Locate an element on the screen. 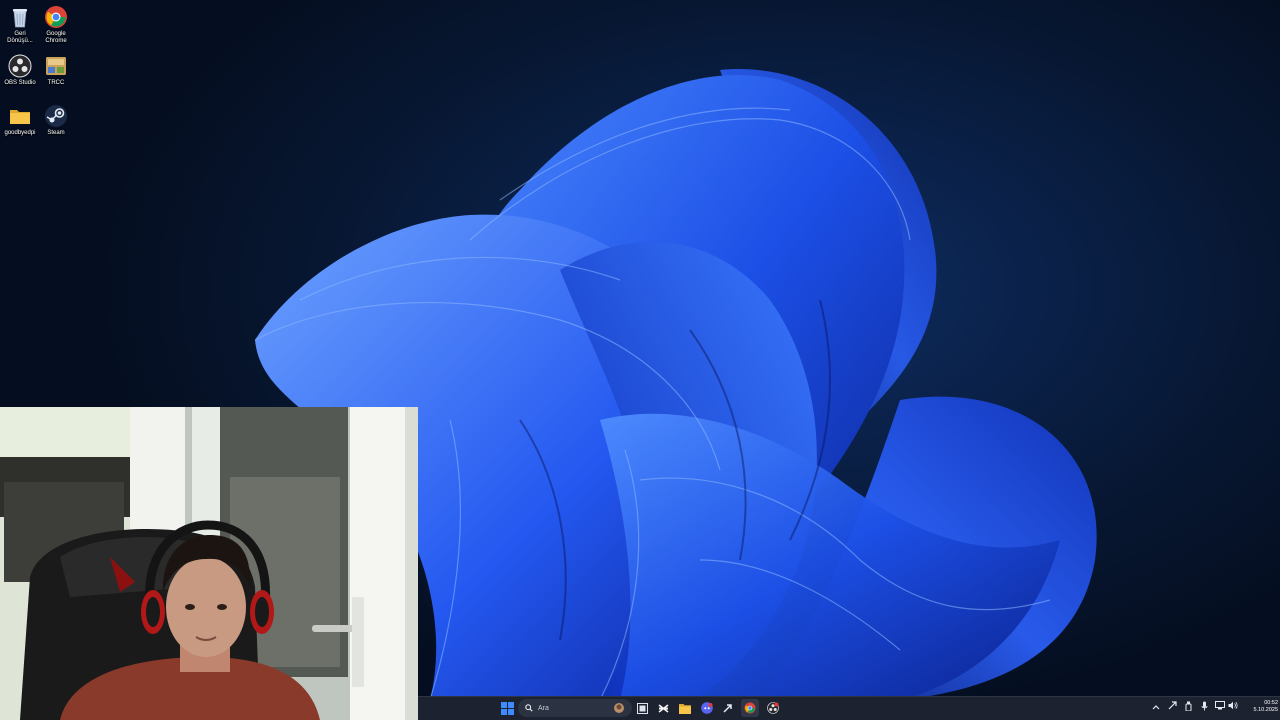  tray-microphone-button is located at coordinates (1204, 708).